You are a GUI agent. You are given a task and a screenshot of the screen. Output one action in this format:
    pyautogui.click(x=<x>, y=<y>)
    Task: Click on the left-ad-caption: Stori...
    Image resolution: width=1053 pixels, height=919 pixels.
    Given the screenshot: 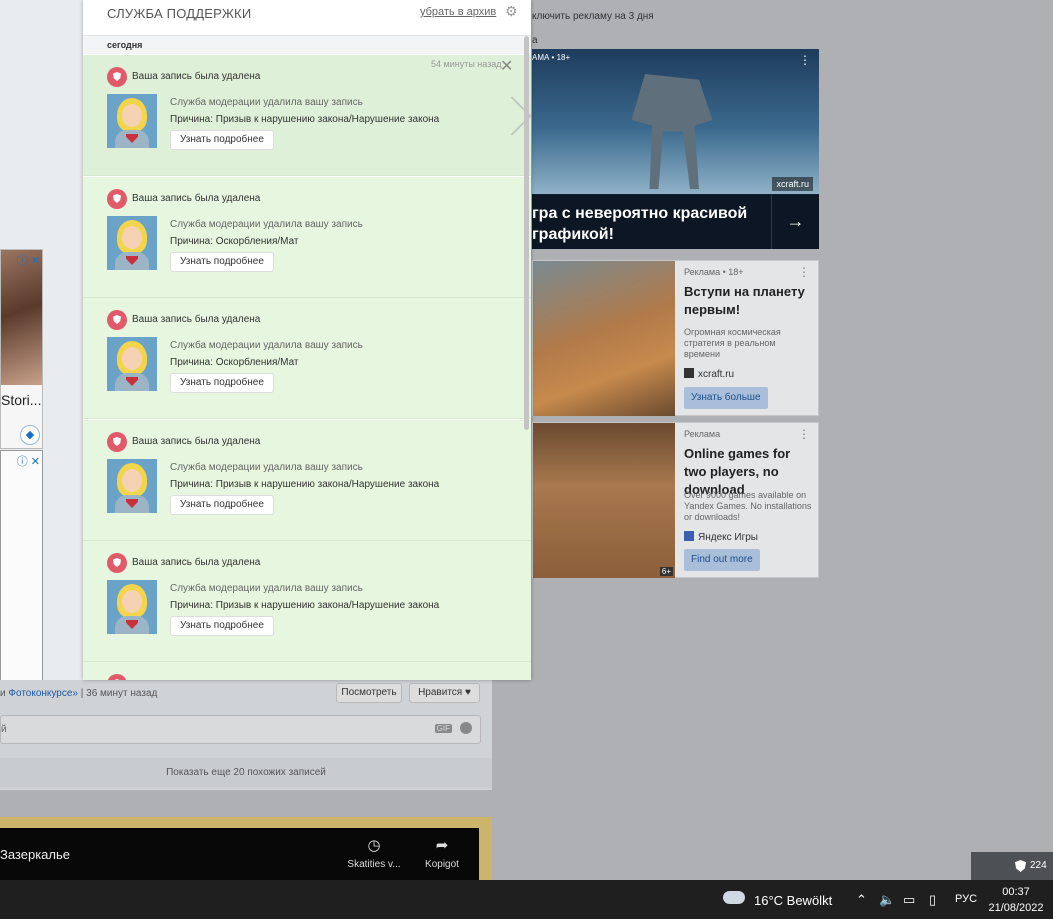 What is the action you would take?
    pyautogui.click(x=21, y=400)
    